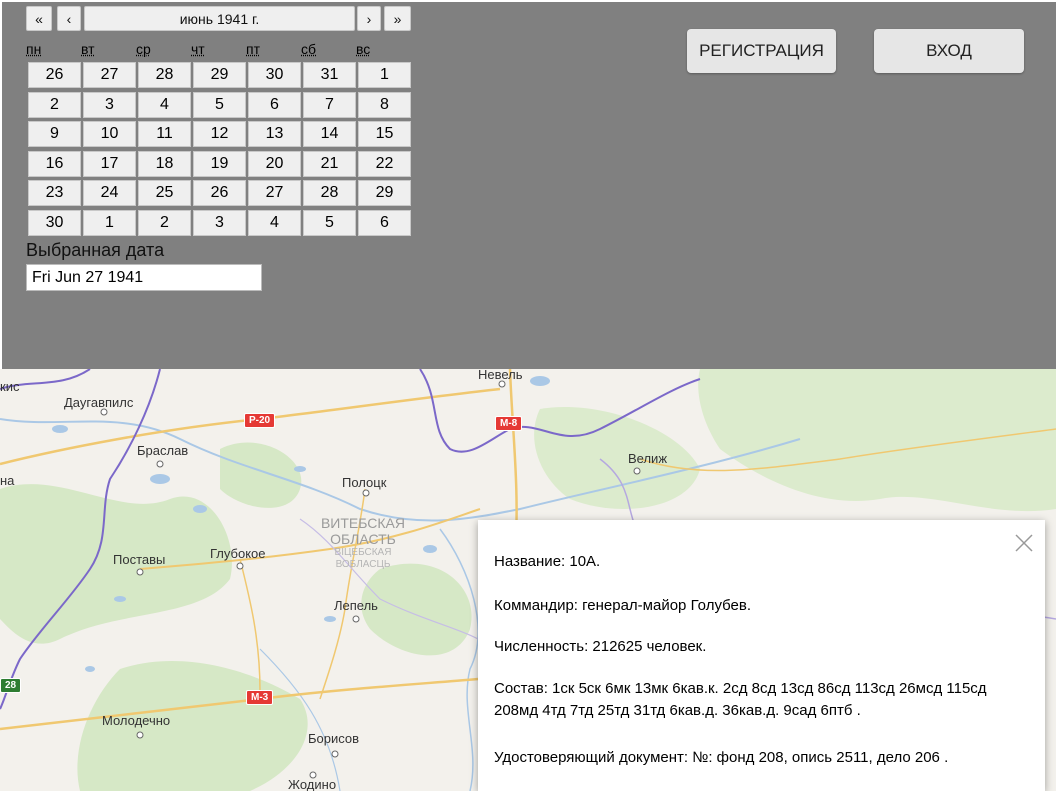 Image resolution: width=1056 pixels, height=791 pixels. Describe the element at coordinates (164, 134) in the screenshot. I see `calendar-day-button: 11` at that location.